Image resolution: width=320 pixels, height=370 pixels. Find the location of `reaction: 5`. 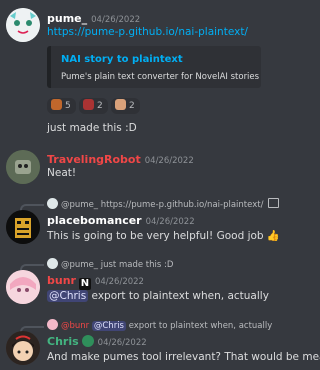

reaction: 5 is located at coordinates (61, 106).